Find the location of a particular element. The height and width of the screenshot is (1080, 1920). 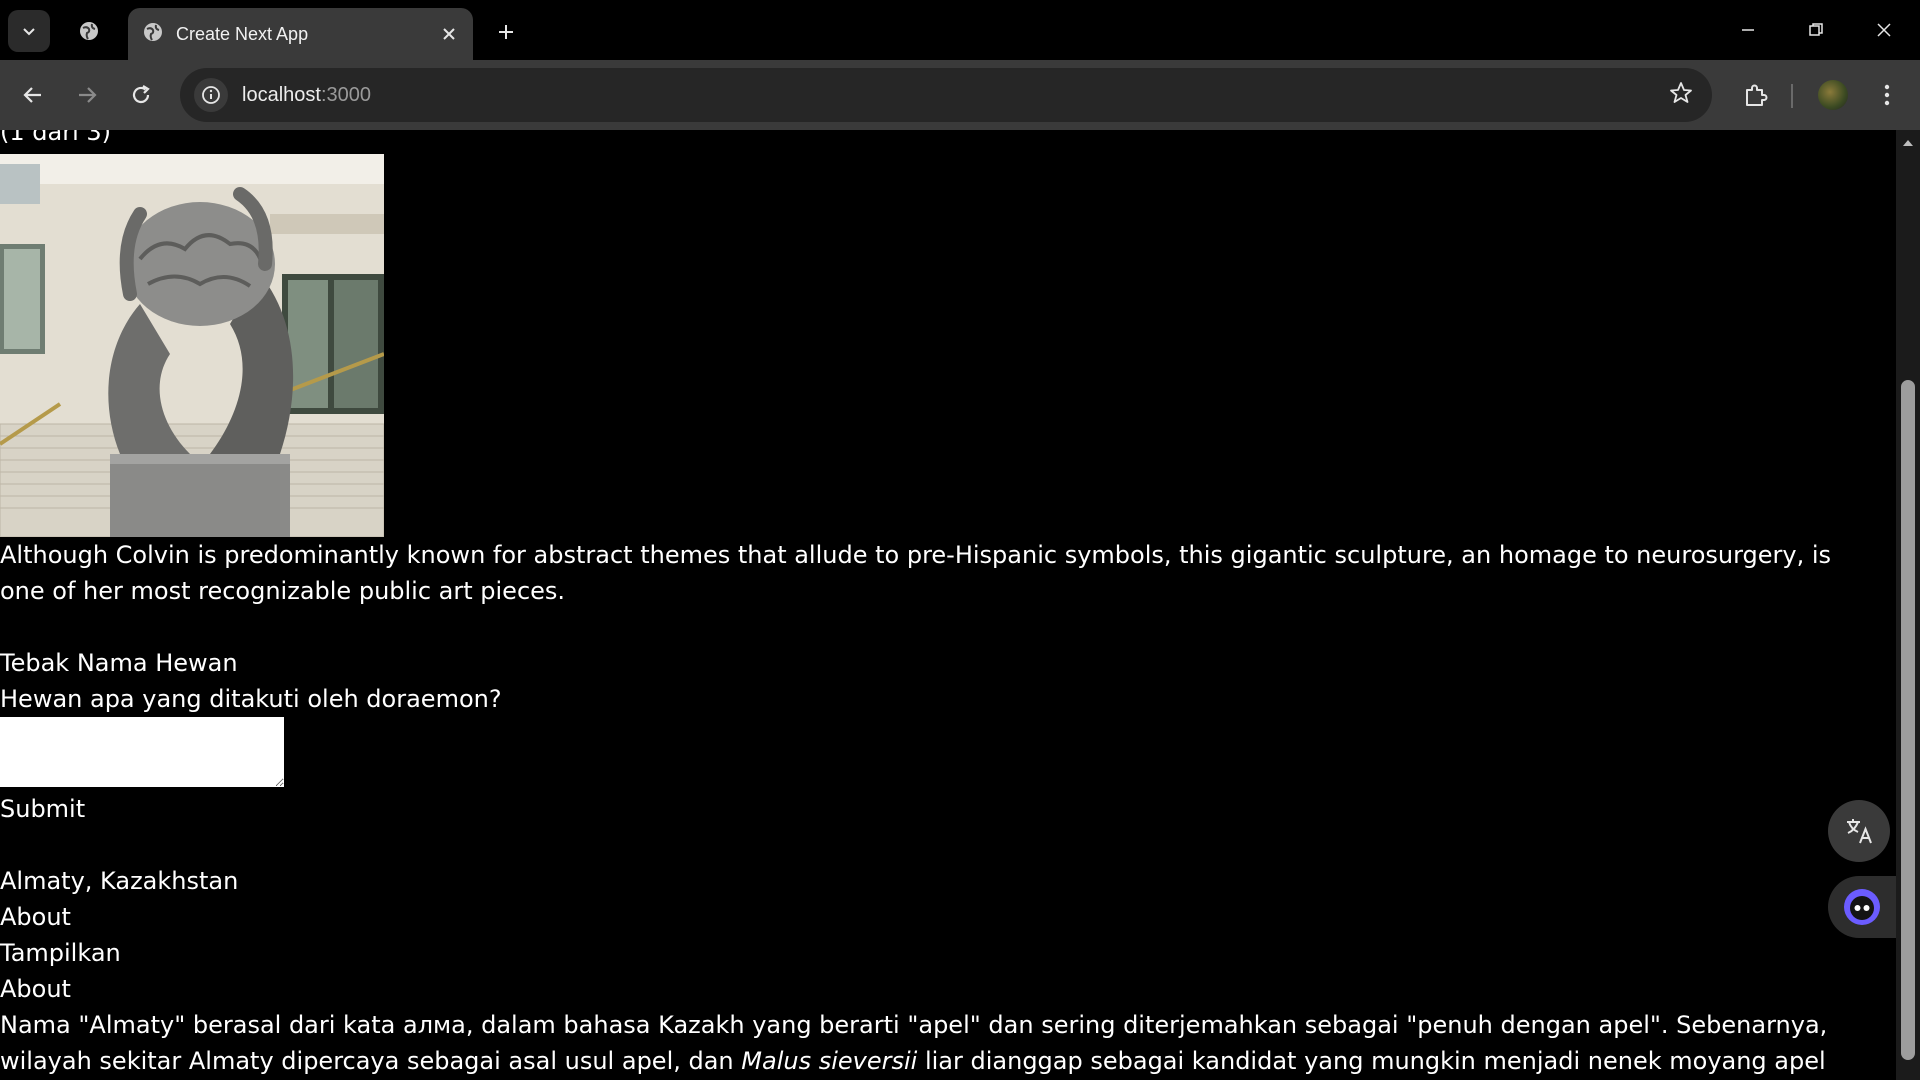

arrow-left-icon is located at coordinates (32, 95).